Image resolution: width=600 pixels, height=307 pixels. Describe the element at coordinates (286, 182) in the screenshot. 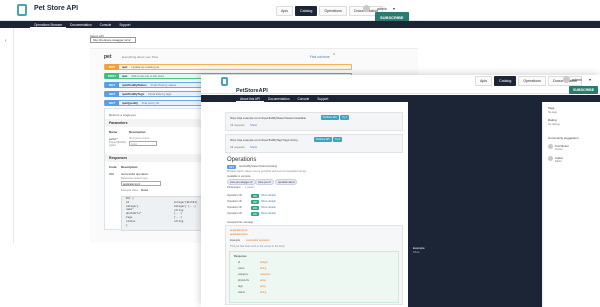

I see `version-pill: operation-latest` at that location.